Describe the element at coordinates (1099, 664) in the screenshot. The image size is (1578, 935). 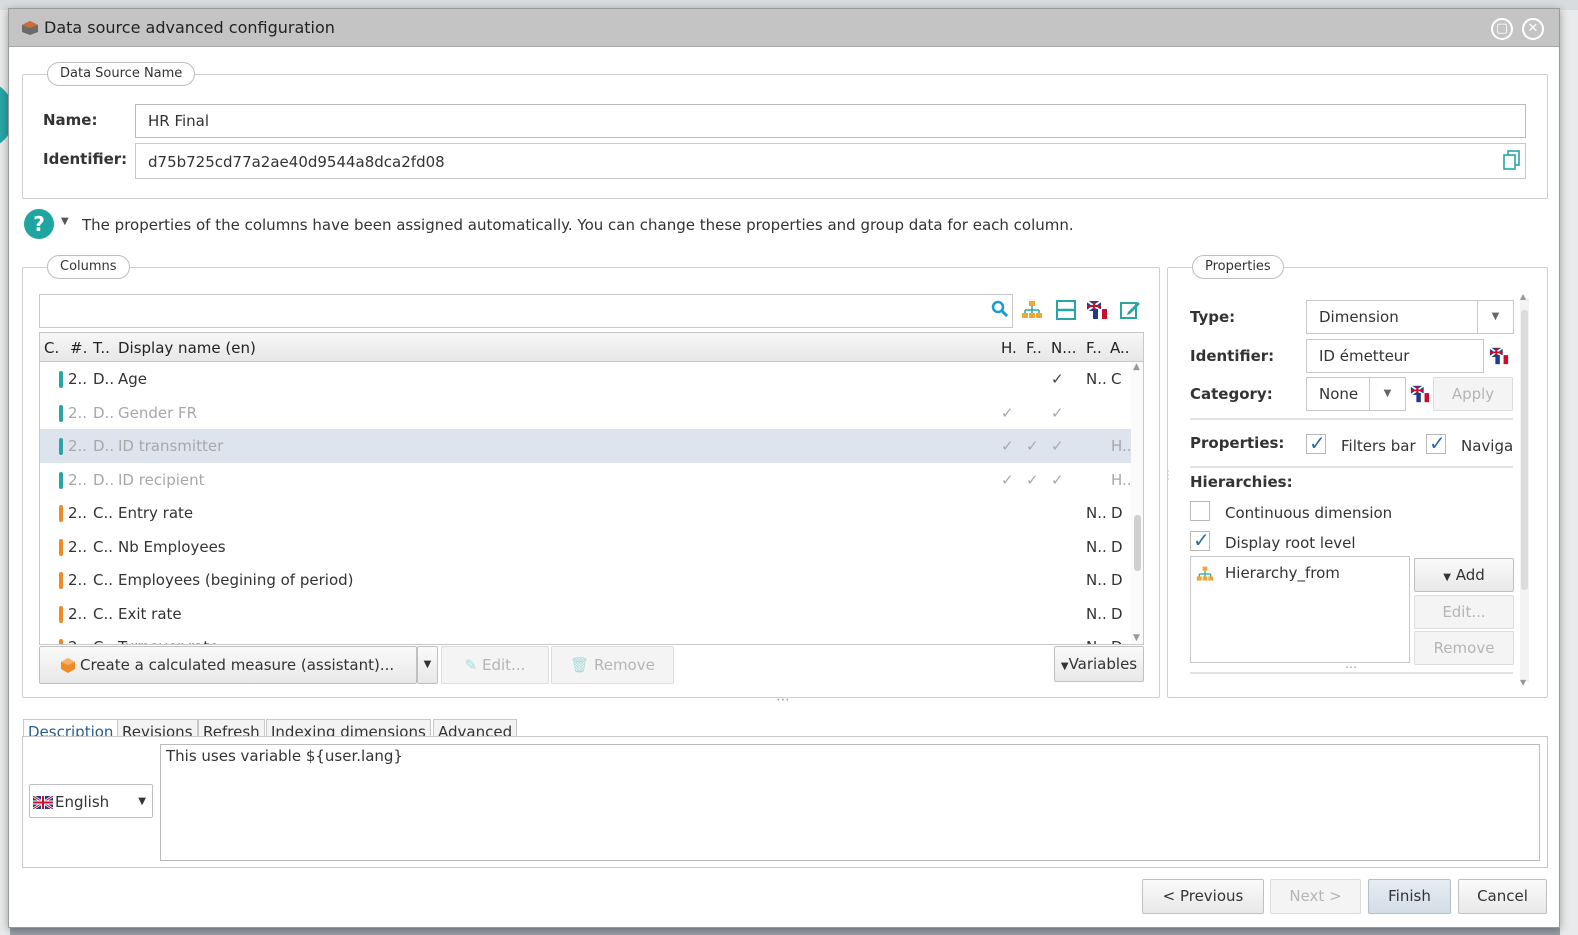
I see `variables-button: ▼Variables` at that location.